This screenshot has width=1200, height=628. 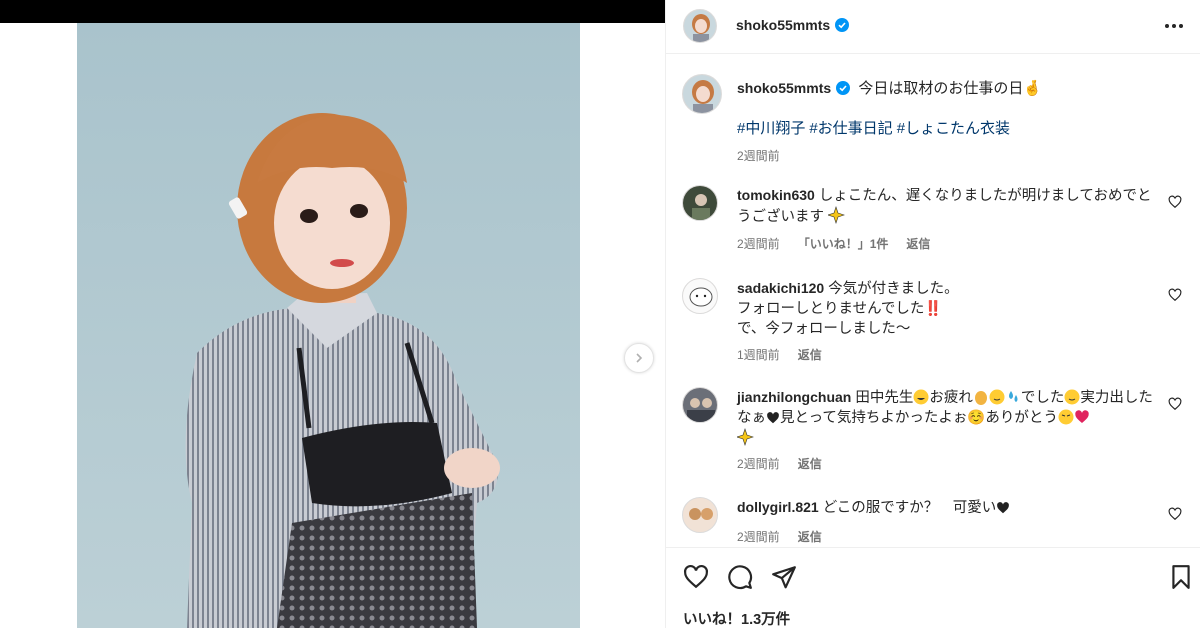 What do you see at coordinates (332, 11) in the screenshot?
I see `media-top-bar` at bounding box center [332, 11].